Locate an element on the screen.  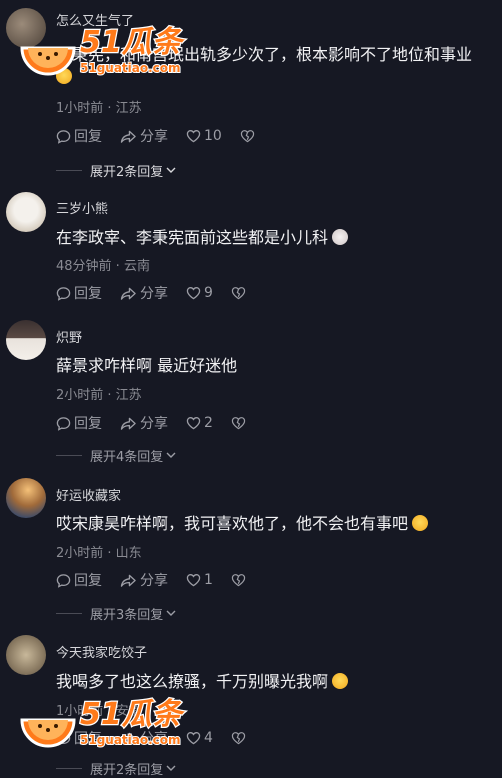
like-count: 2 is located at coordinates (208, 423).